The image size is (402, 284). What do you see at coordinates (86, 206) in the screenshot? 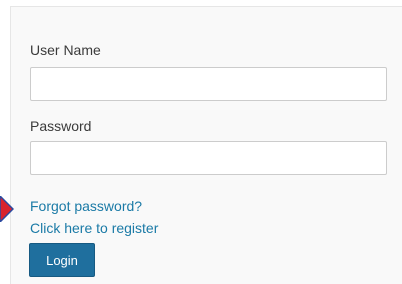
I see `forgot-password-link: Forgot password?` at bounding box center [86, 206].